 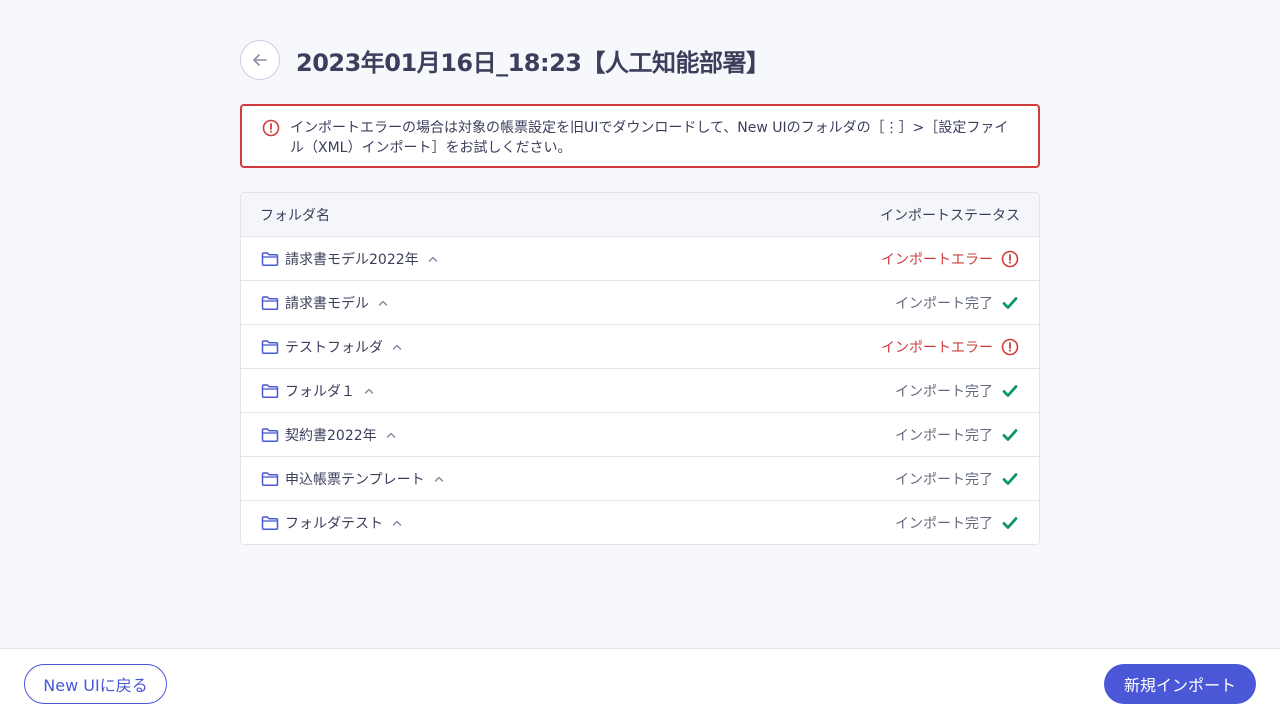 I want to click on footer-bar: New UIに戻る 新規インポート, so click(x=640, y=684).